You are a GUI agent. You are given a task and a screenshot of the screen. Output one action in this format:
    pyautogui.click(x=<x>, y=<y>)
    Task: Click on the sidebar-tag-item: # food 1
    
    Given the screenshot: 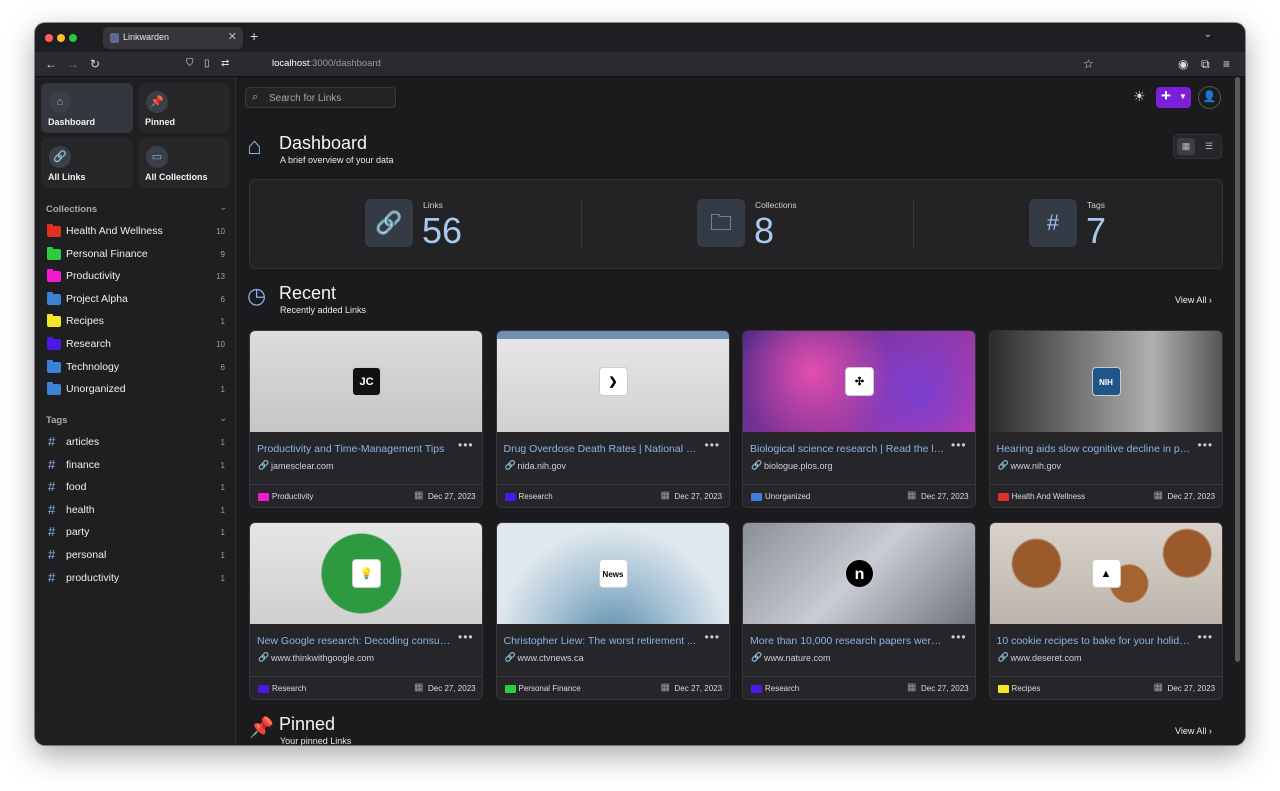 What is the action you would take?
    pyautogui.click(x=136, y=488)
    